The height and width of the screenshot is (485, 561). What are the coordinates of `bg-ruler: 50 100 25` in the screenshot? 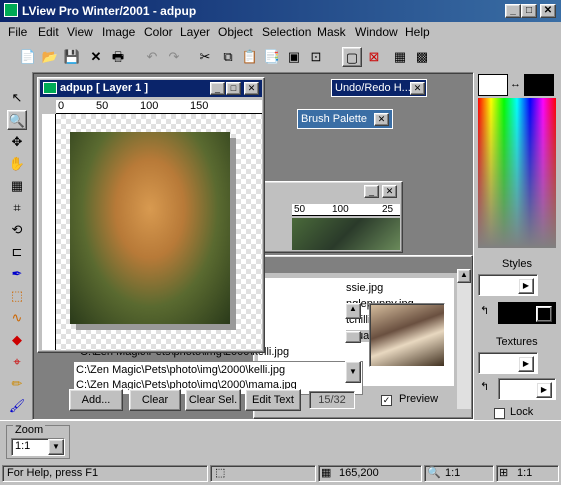 It's located at (346, 210).